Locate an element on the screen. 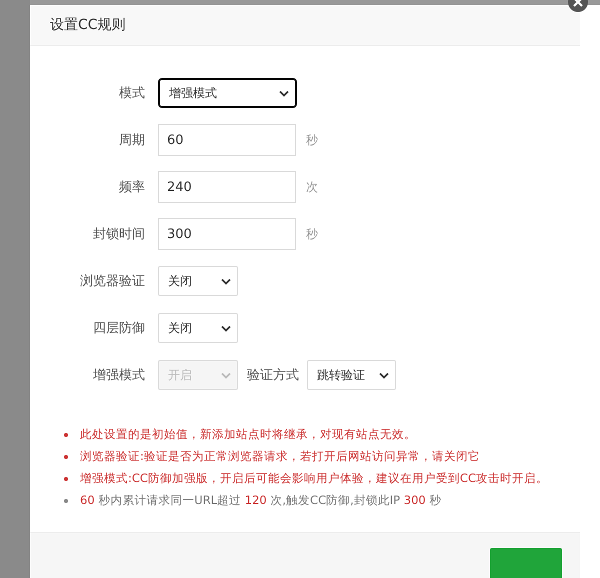 Image resolution: width=600 pixels, height=578 pixels. note-text: 秒内累计请求同一URL超过 is located at coordinates (169, 500).